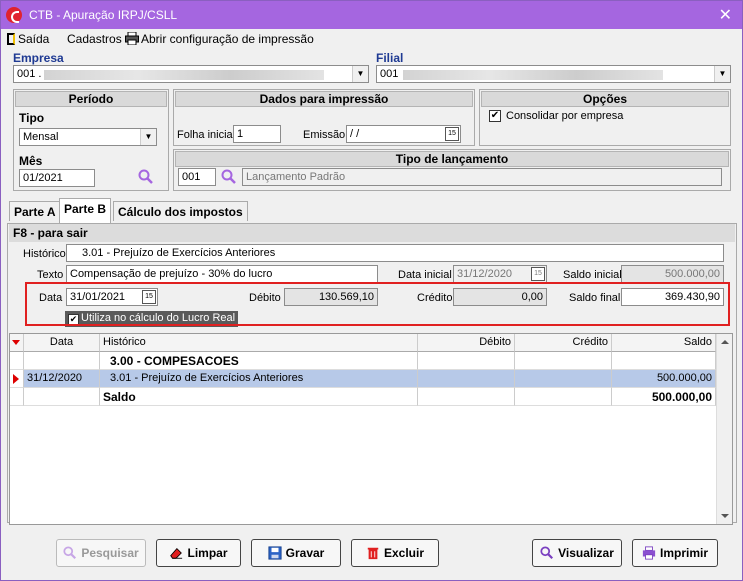  I want to click on menu-exit: Saída, so click(28, 39).